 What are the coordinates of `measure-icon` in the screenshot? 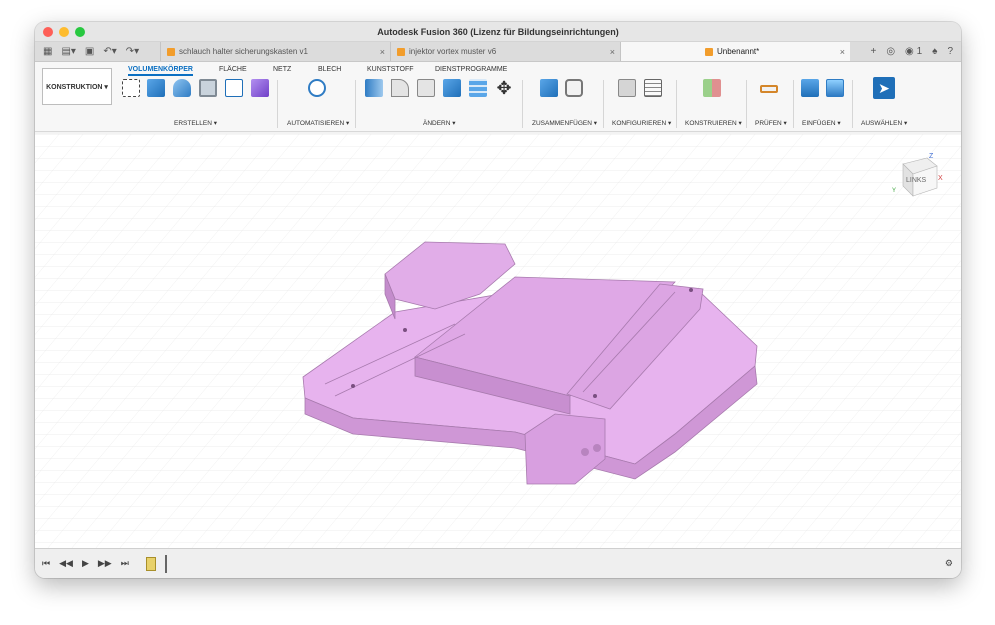 It's located at (769, 89).